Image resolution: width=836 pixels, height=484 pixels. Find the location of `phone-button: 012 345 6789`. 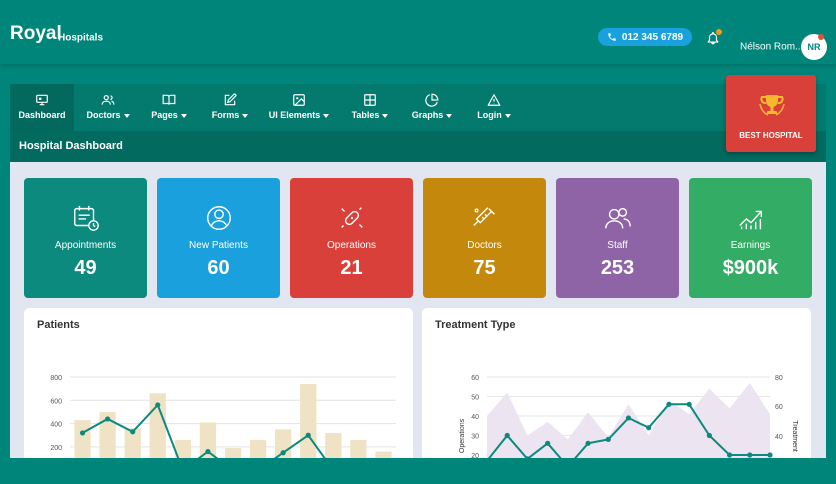

phone-button: 012 345 6789 is located at coordinates (645, 37).